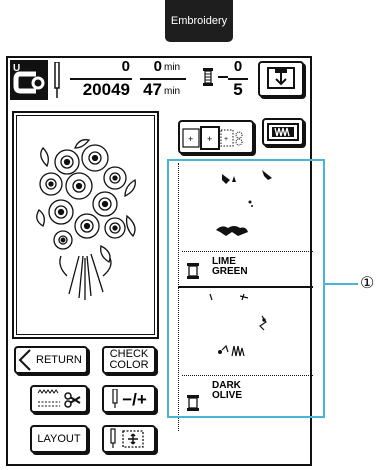  What do you see at coordinates (238, 66) in the screenshot?
I see `color-current: 0` at bounding box center [238, 66].